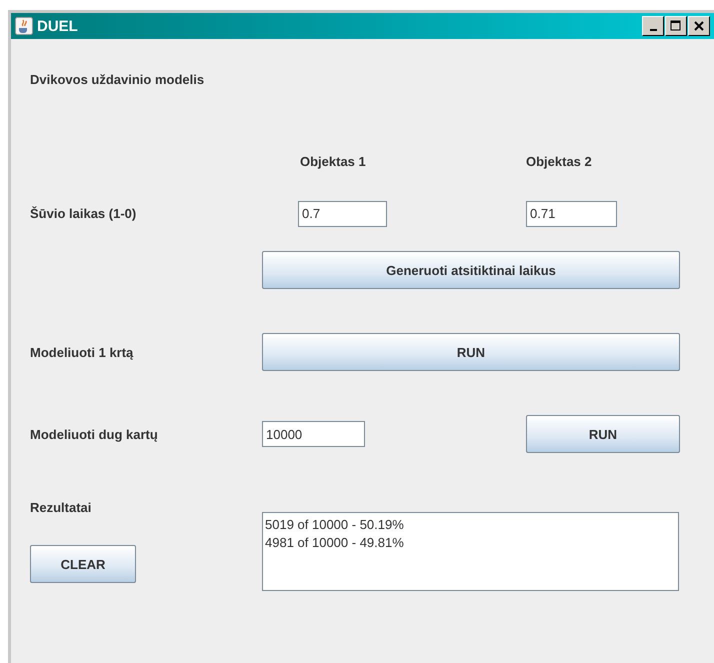 The height and width of the screenshot is (663, 714). I want to click on column-heading: Objektas 2, so click(559, 161).